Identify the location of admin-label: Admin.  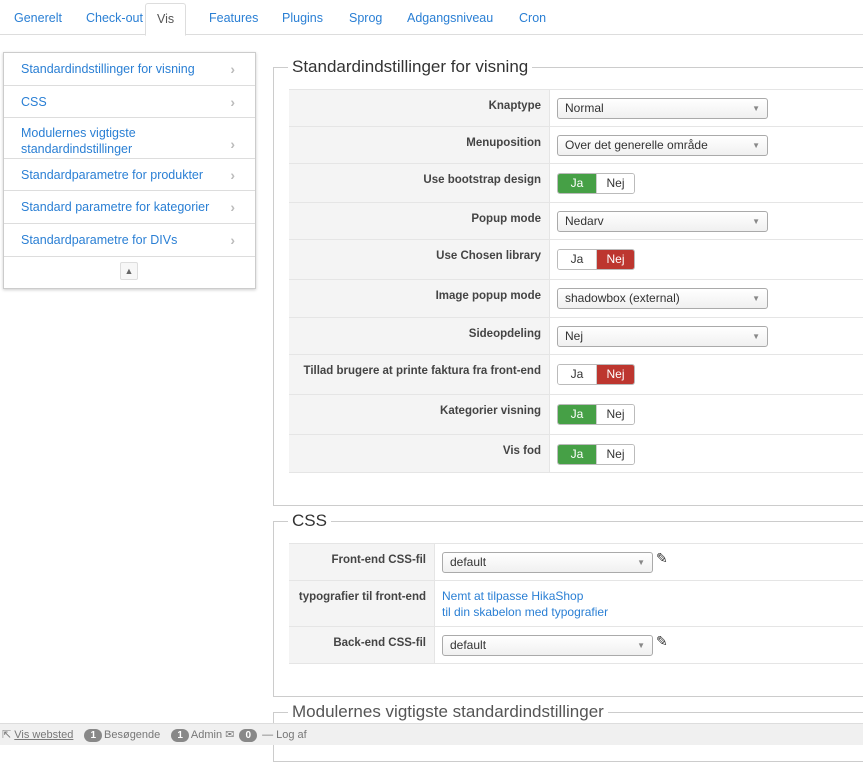
(206, 735).